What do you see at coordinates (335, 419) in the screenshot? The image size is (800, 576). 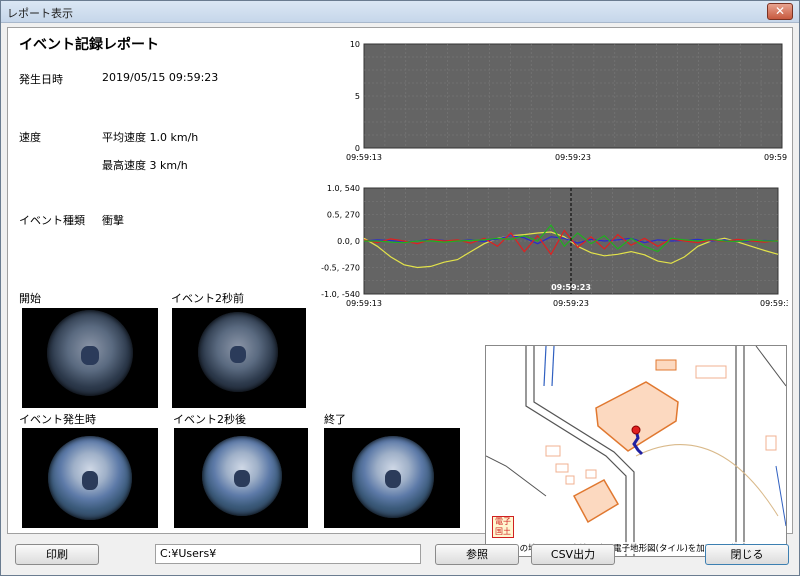 I see `thumb-label-end: 終了` at bounding box center [335, 419].